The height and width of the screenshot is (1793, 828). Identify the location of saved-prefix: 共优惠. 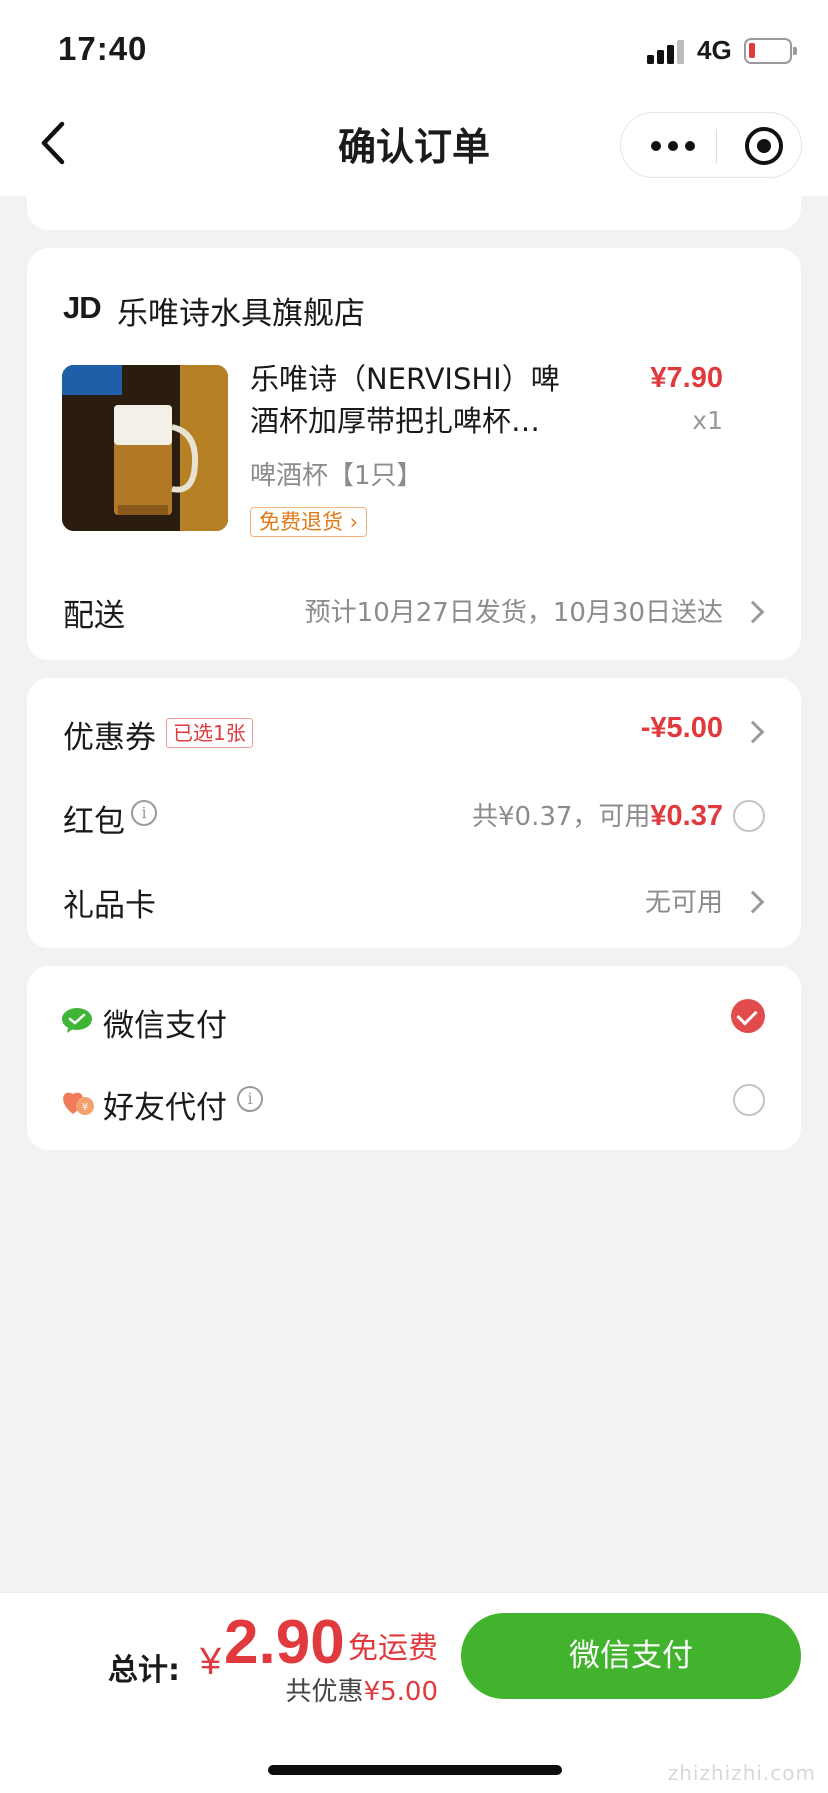
(324, 1692).